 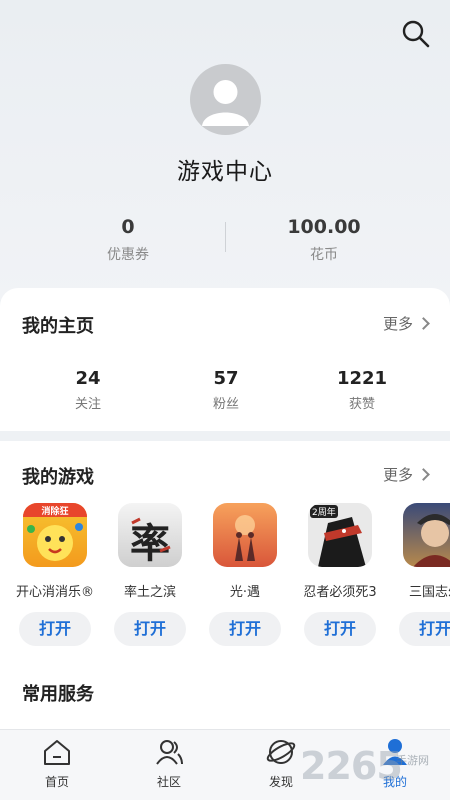 I want to click on sky-icon, so click(x=245, y=535).